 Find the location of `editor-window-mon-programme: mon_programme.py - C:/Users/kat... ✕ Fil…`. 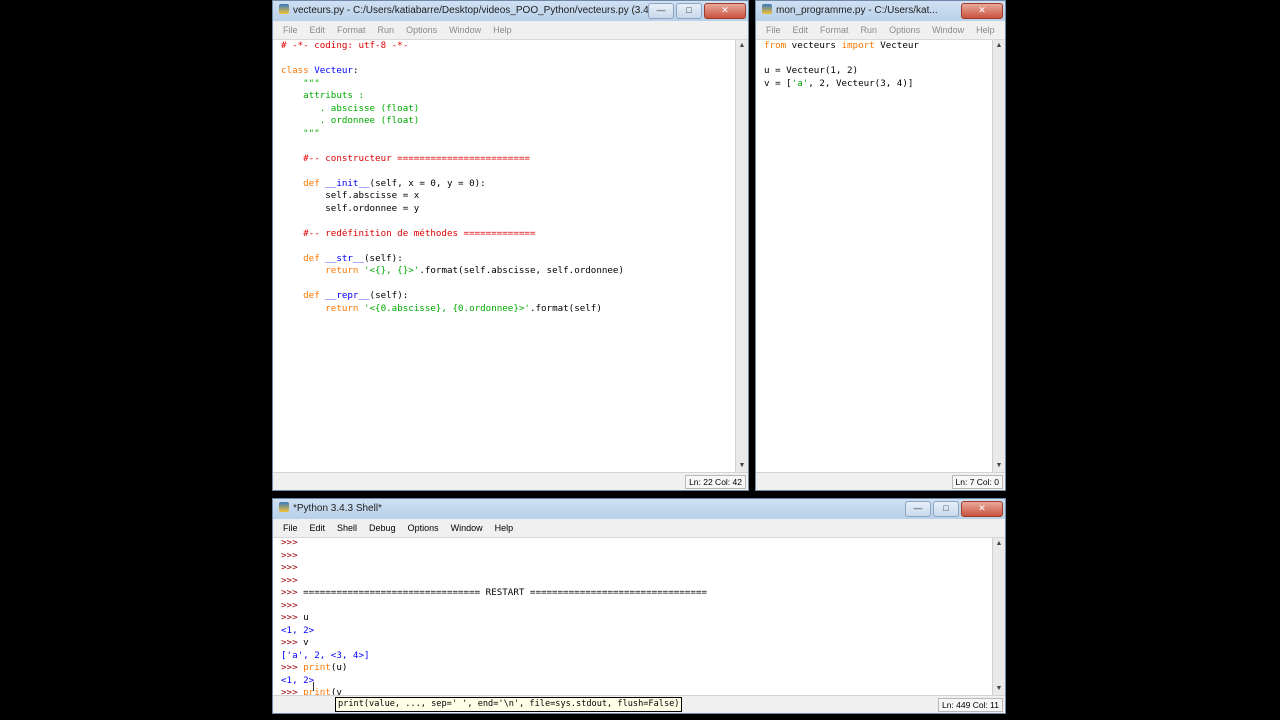

editor-window-mon-programme: mon_programme.py - C:/Users/kat... ✕ Fil… is located at coordinates (880, 245).